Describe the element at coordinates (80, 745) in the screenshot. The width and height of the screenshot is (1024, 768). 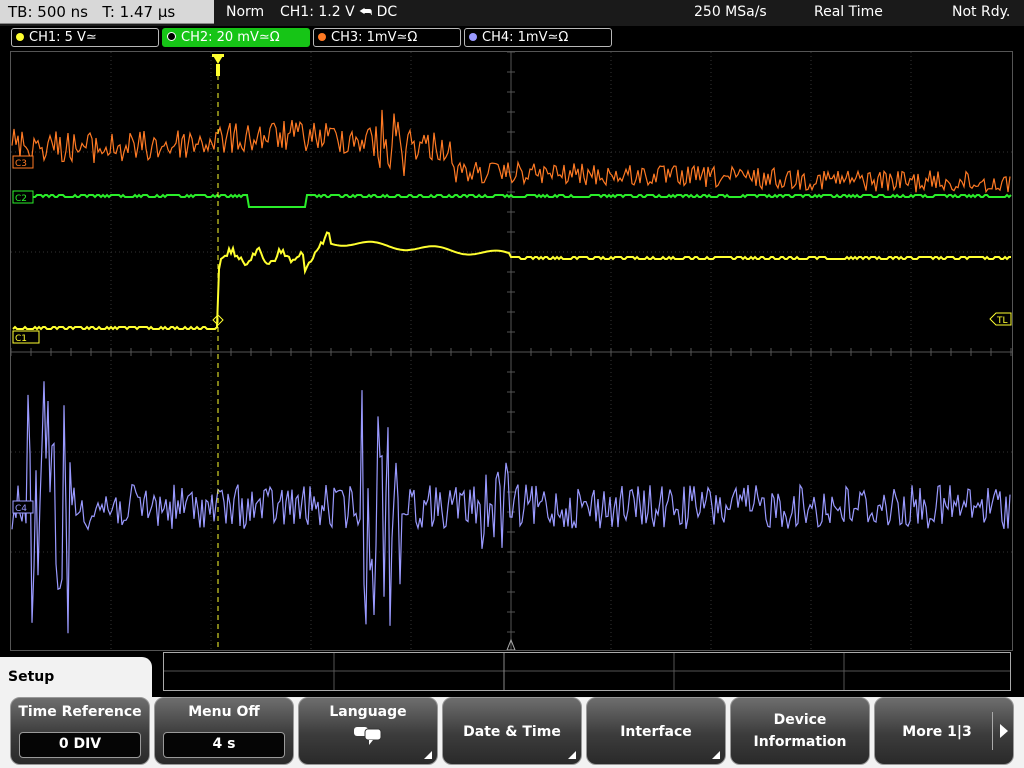
I see `time-reference-value: 0 DIV` at that location.